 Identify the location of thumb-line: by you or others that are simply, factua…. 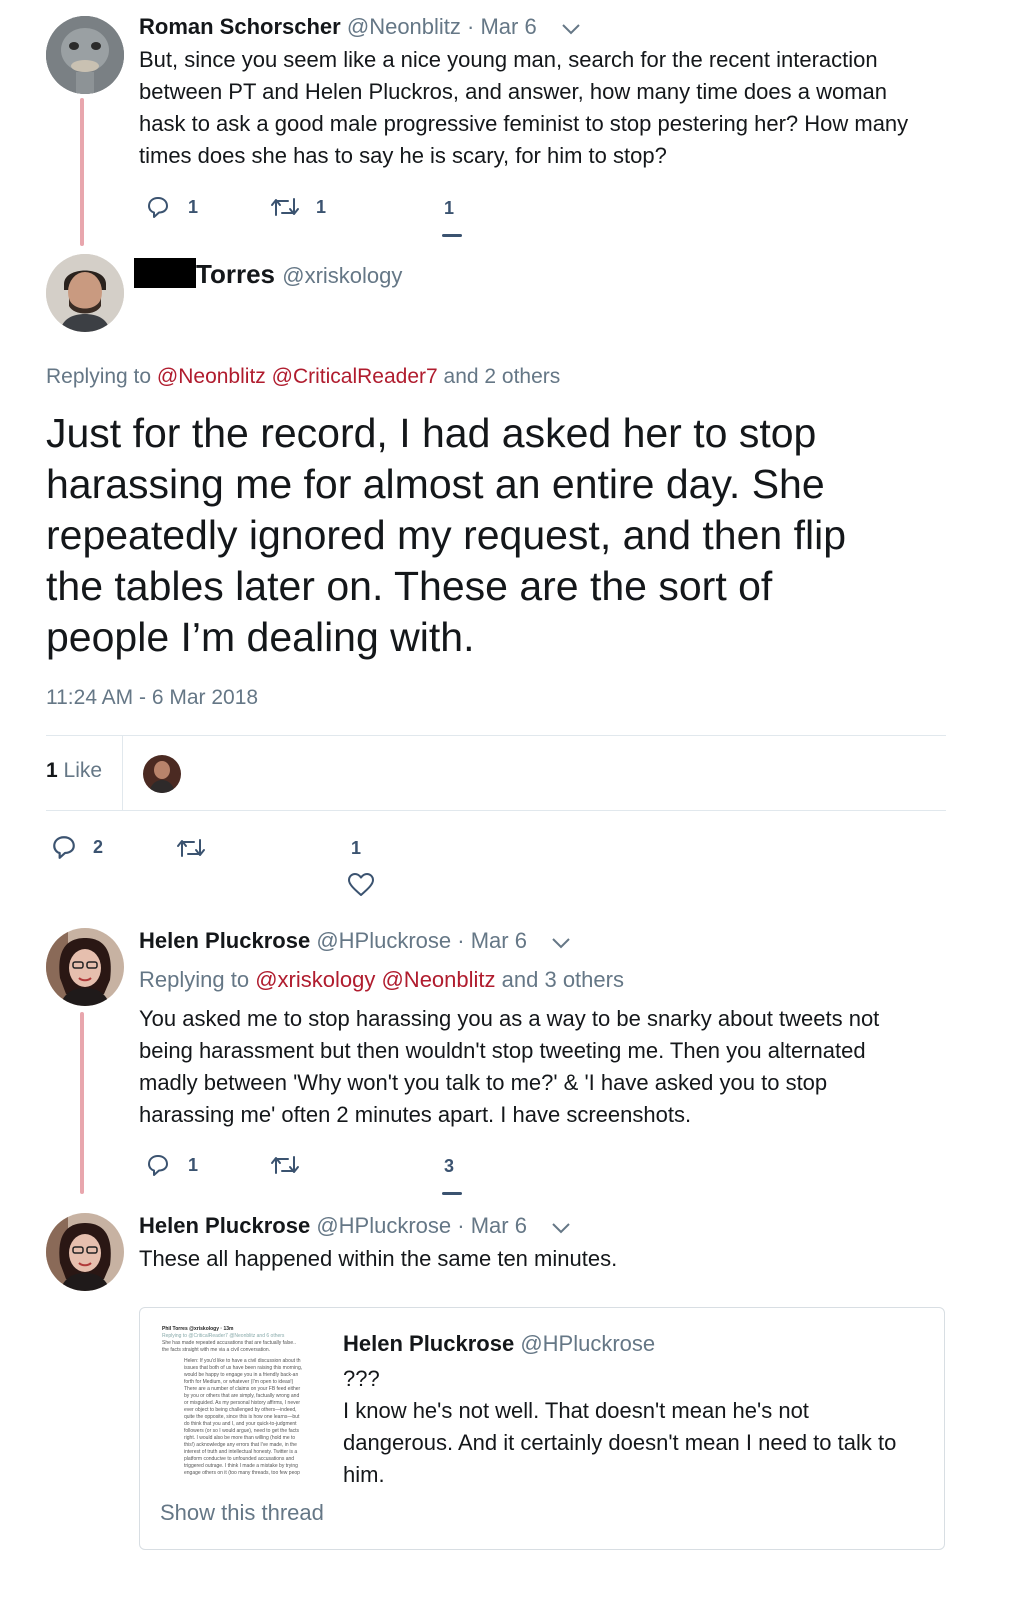
(242, 1396).